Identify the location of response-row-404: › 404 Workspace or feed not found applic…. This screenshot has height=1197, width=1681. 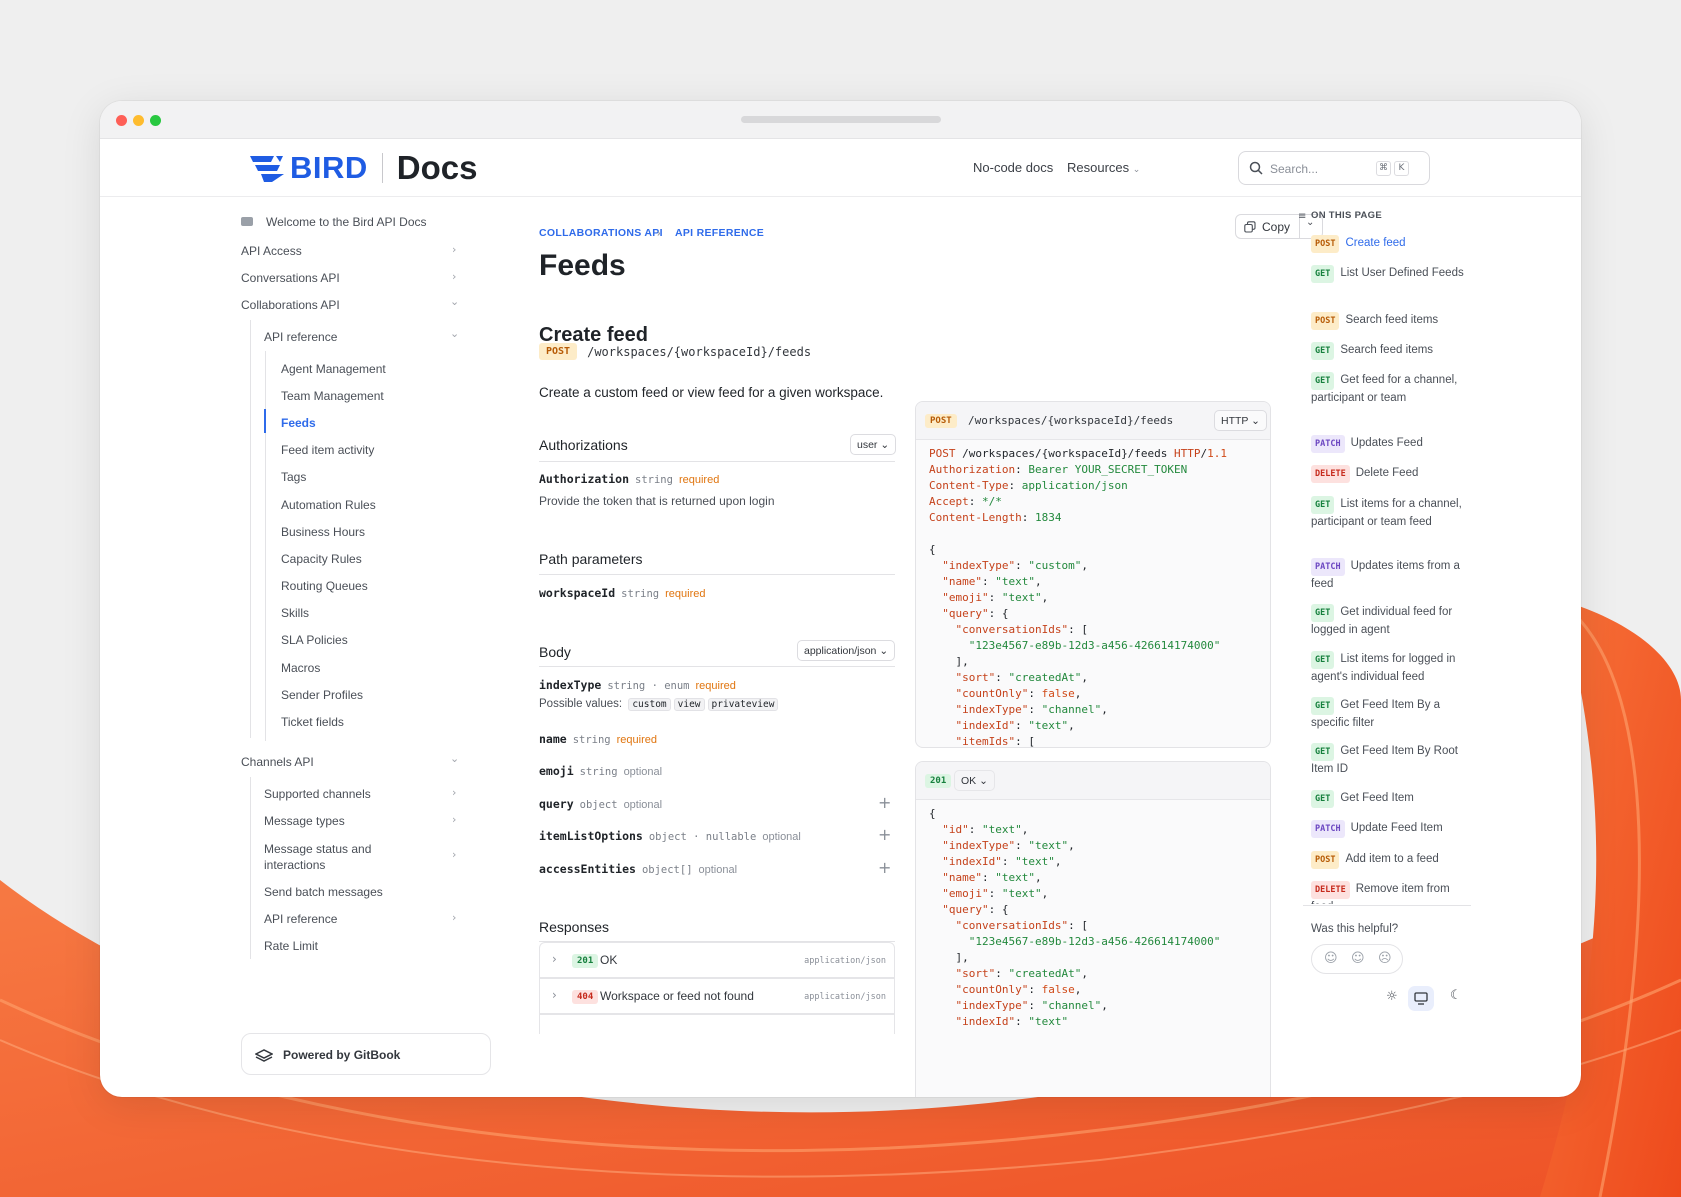
(717, 996).